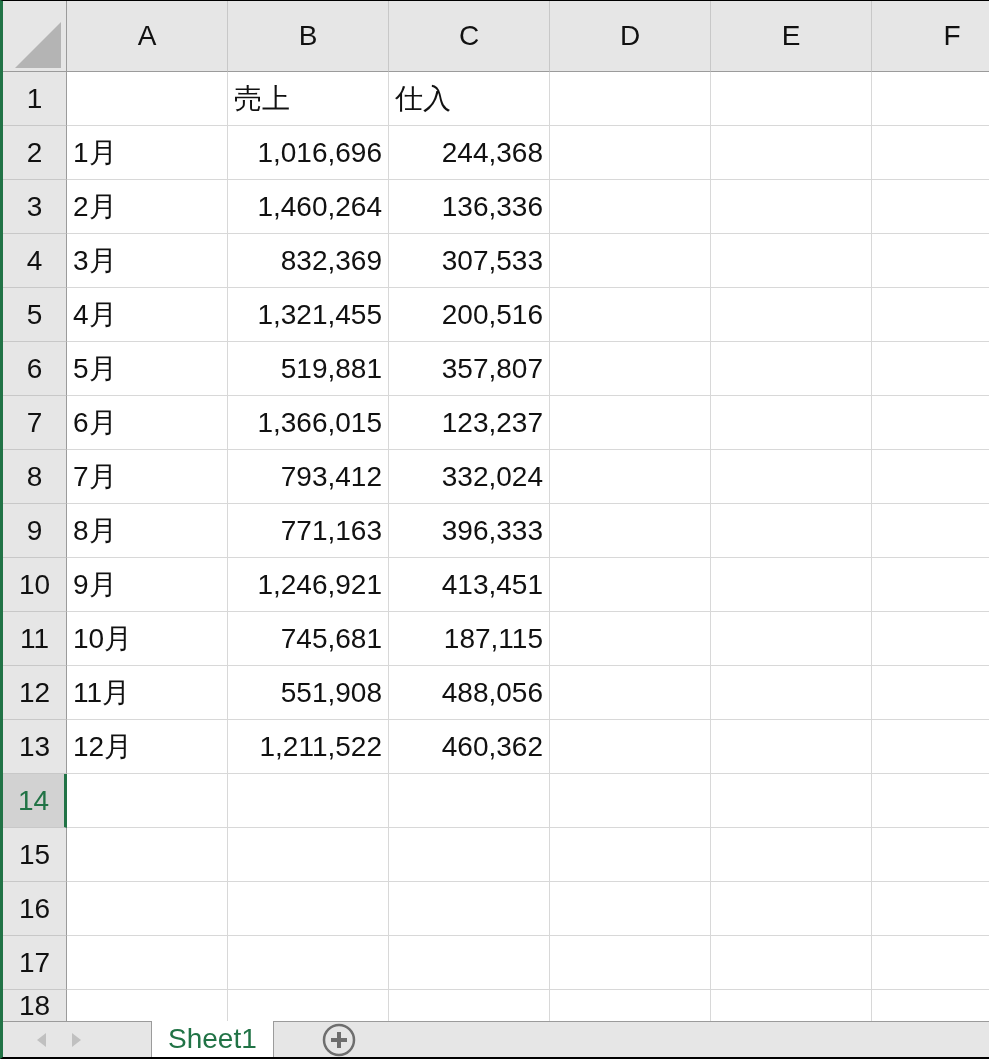  Describe the element at coordinates (147, 639) in the screenshot. I see `table-cell: 10月` at that location.